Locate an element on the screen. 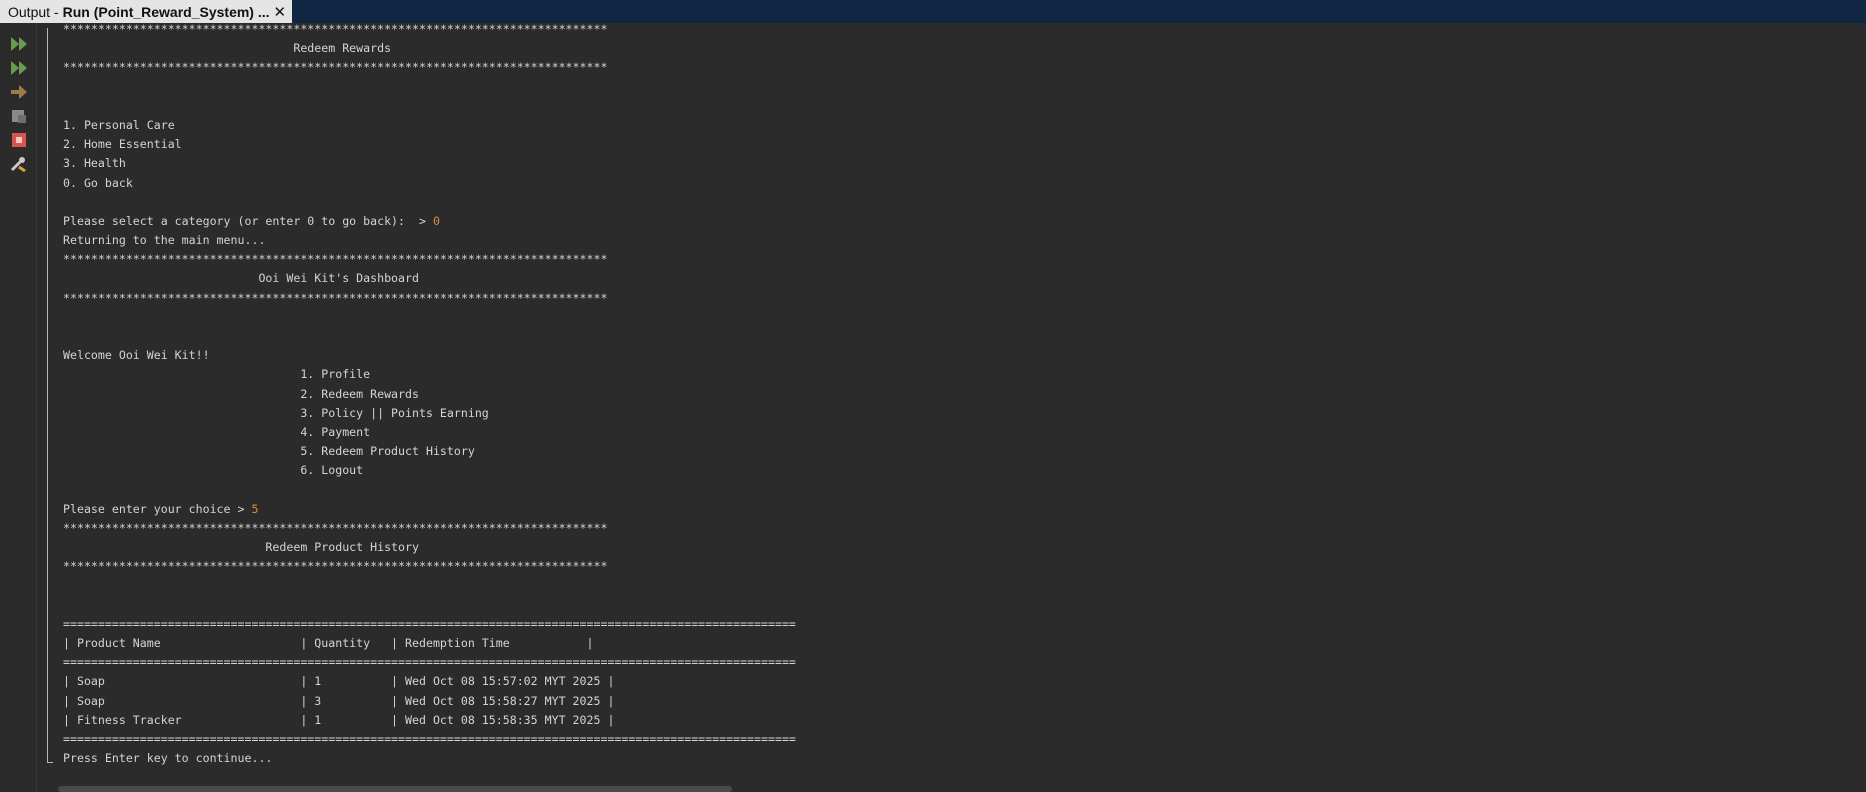 The width and height of the screenshot is (1866, 792). rerun-button is located at coordinates (19, 44).